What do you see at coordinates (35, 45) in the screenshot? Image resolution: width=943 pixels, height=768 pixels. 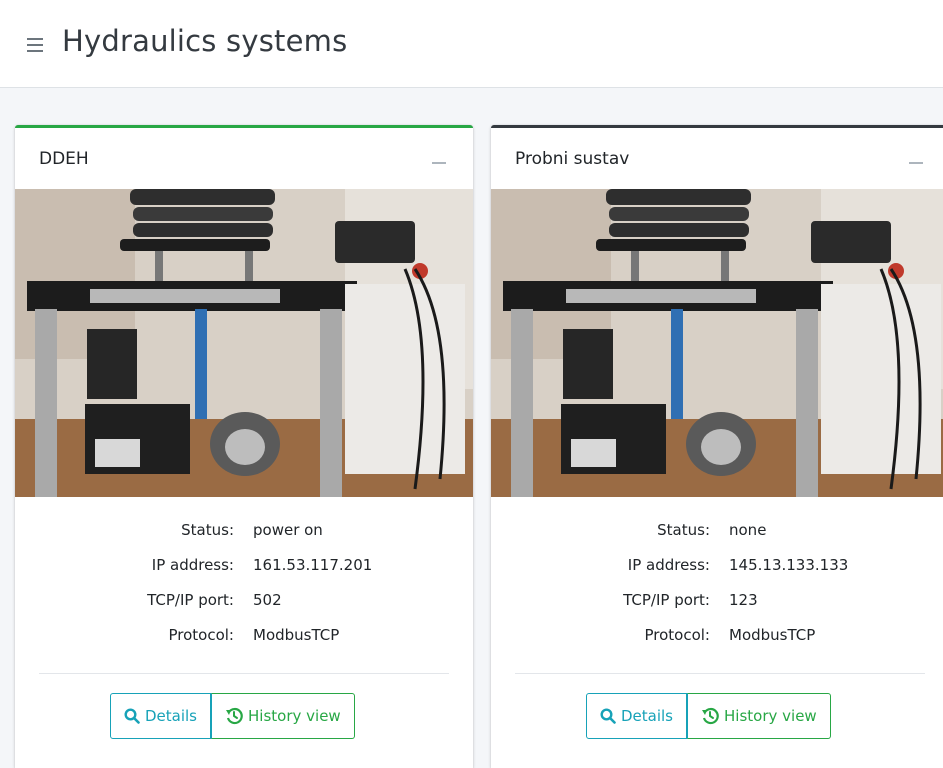 I see `hamburger-menu-icon` at bounding box center [35, 45].